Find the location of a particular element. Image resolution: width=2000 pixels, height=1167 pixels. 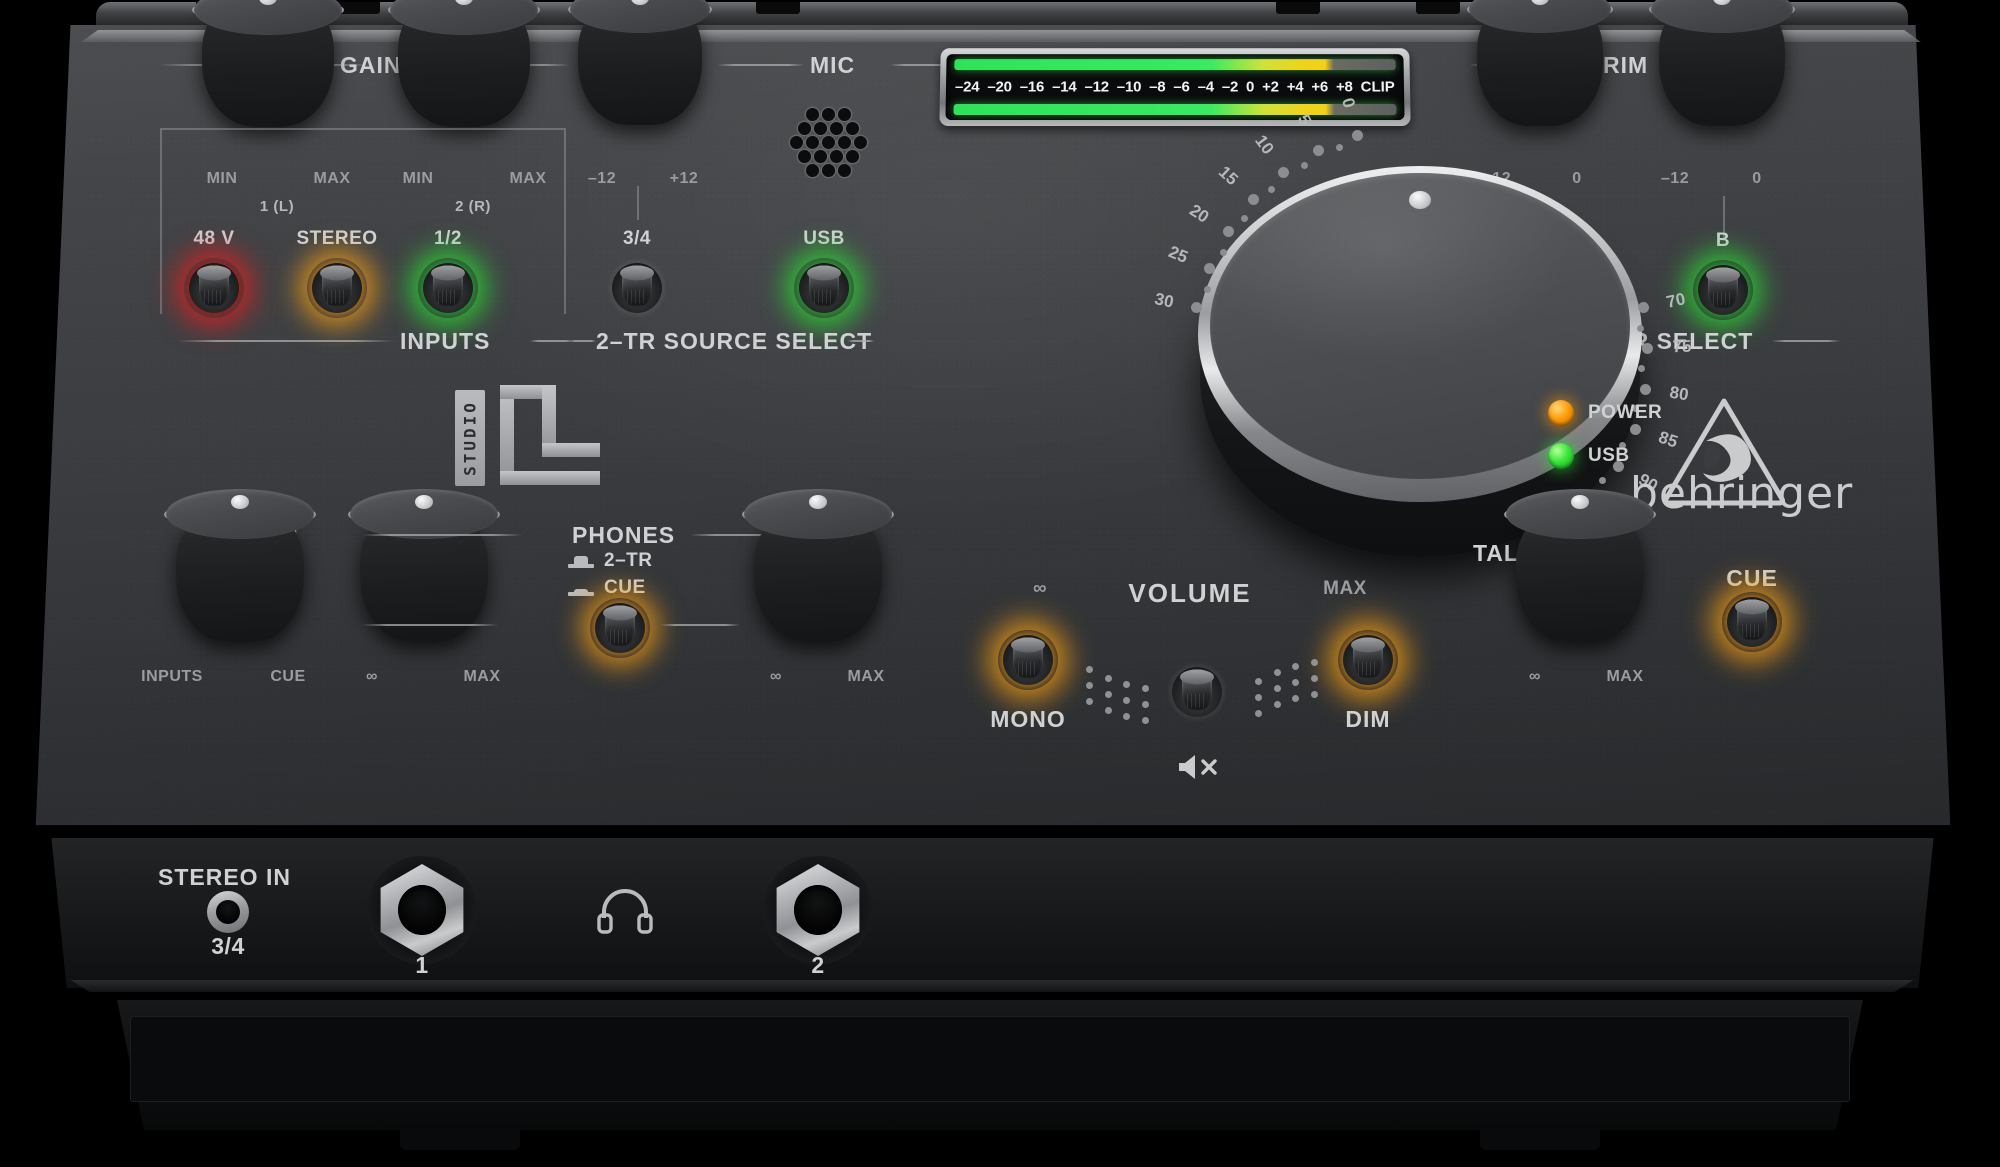

phones-1-min-label: ∞ is located at coordinates (372, 676).